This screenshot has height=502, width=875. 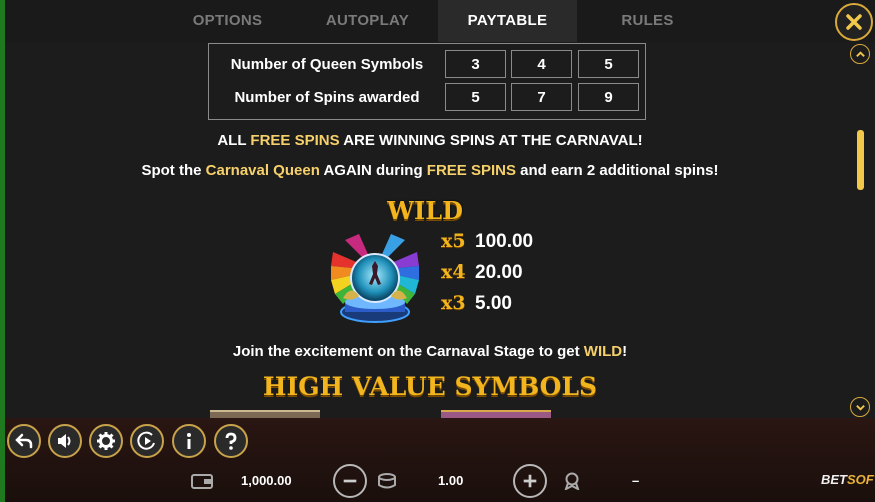 What do you see at coordinates (453, 272) in the screenshot?
I see `multiplier-label: x4` at bounding box center [453, 272].